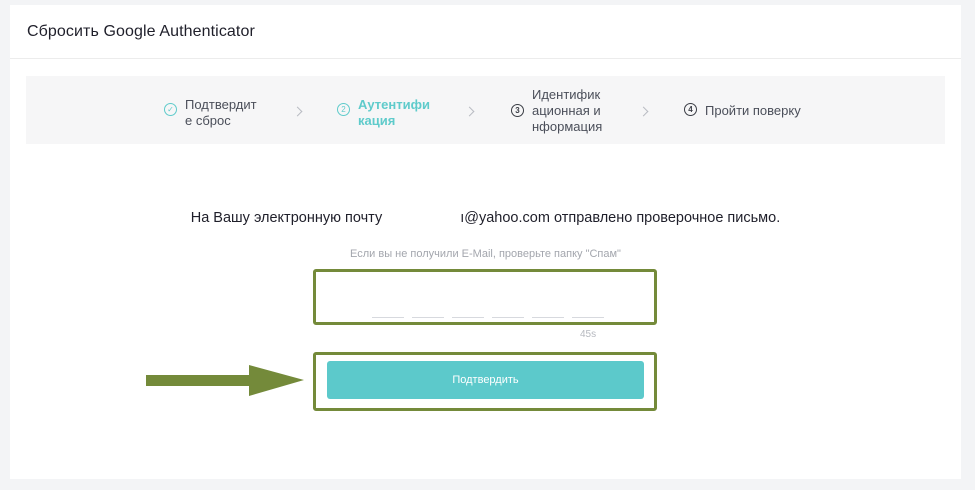 The image size is (975, 490). Describe the element at coordinates (753, 110) in the screenshot. I see `step-label: Пройти поверку` at that location.